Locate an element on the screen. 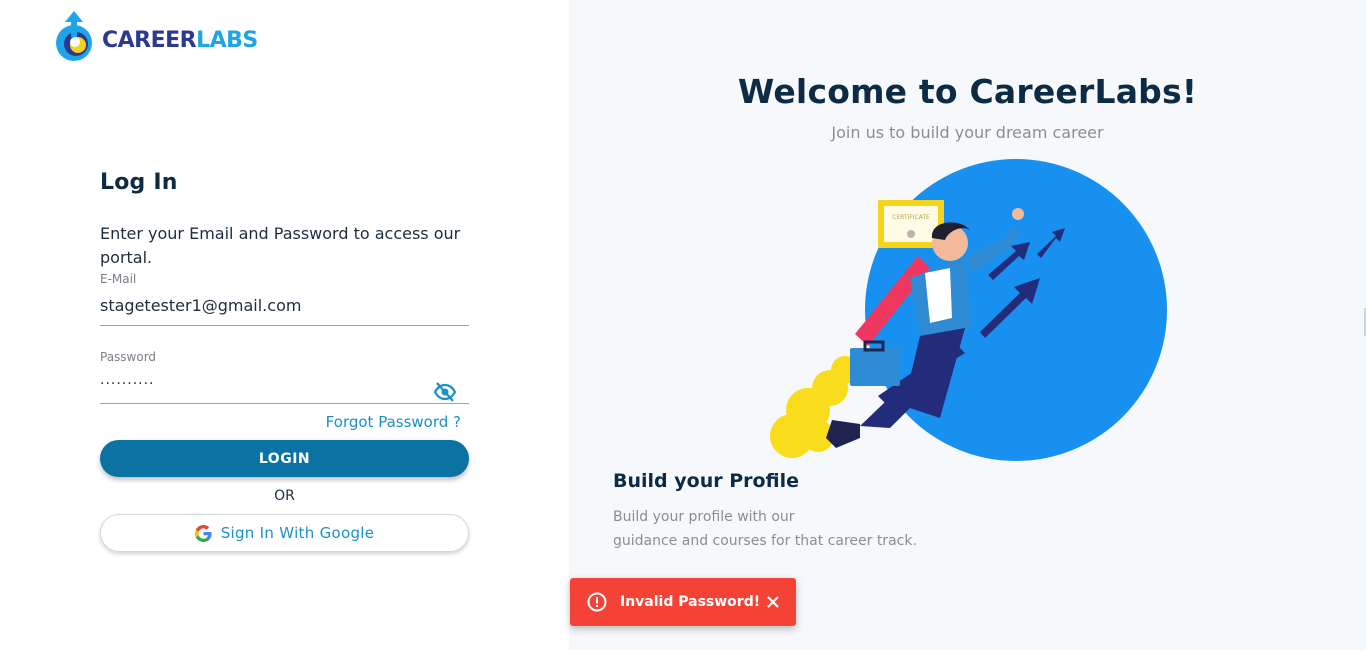 The height and width of the screenshot is (650, 1366). logo-text: CAREERLABS is located at coordinates (180, 40).